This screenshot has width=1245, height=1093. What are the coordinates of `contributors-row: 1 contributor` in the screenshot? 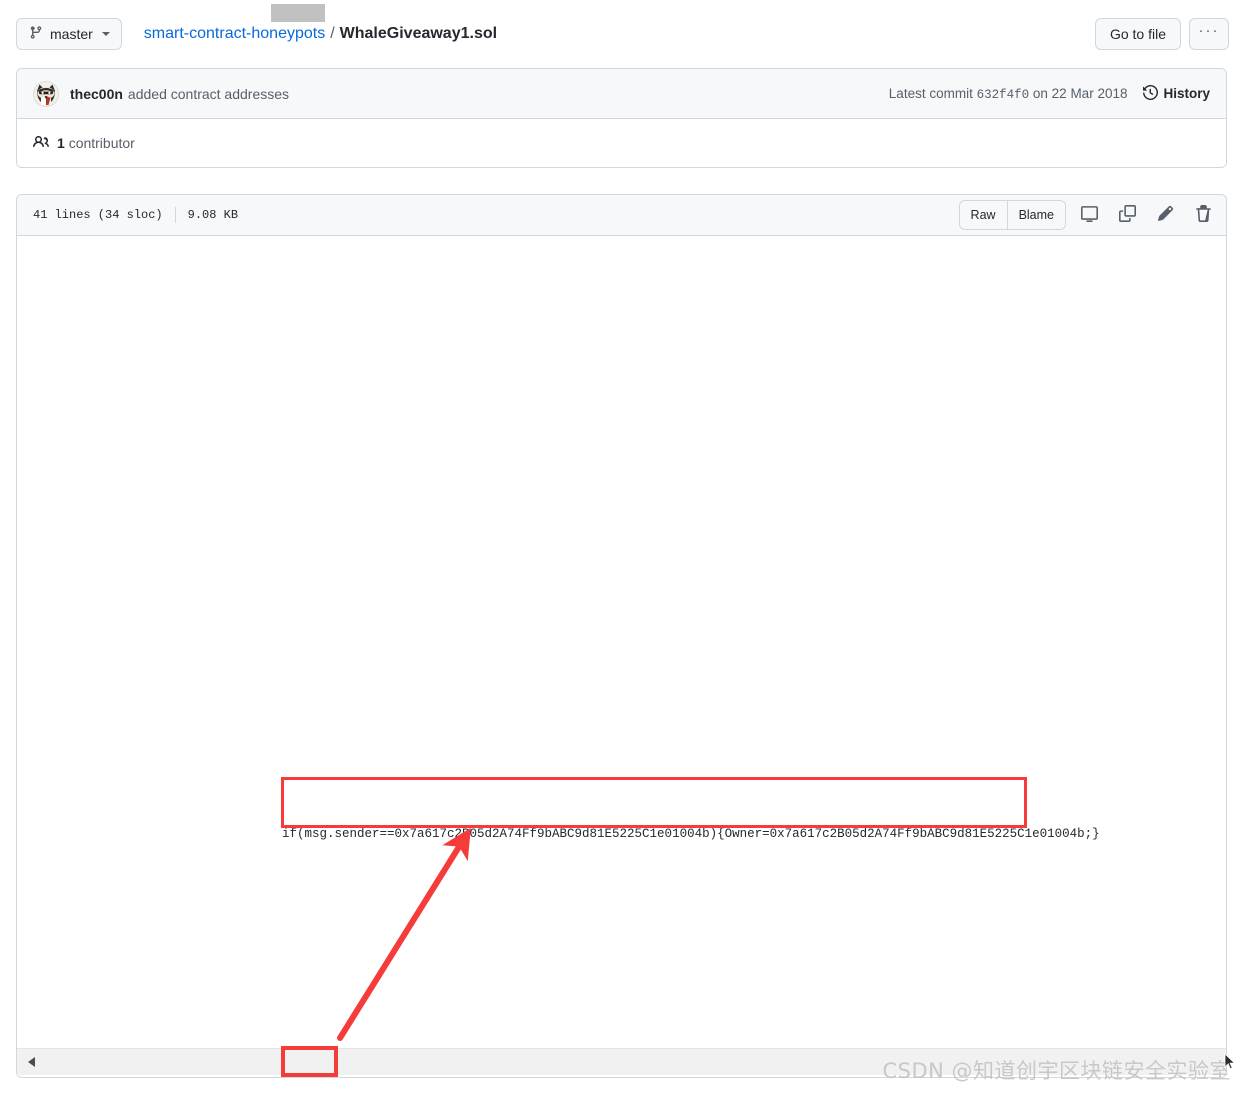 It's located at (621, 143).